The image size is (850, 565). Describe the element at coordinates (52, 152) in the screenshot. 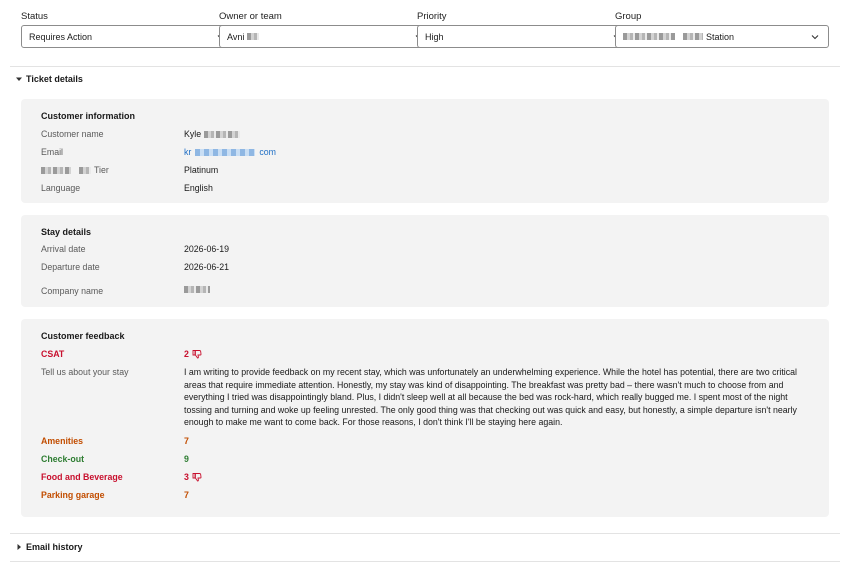

I see `email-label: Email` at that location.